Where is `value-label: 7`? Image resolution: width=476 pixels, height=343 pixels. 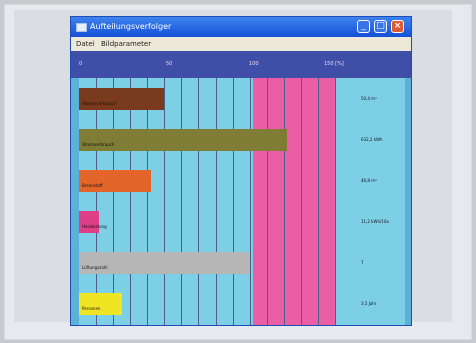
value-label: 7 is located at coordinates (362, 262).